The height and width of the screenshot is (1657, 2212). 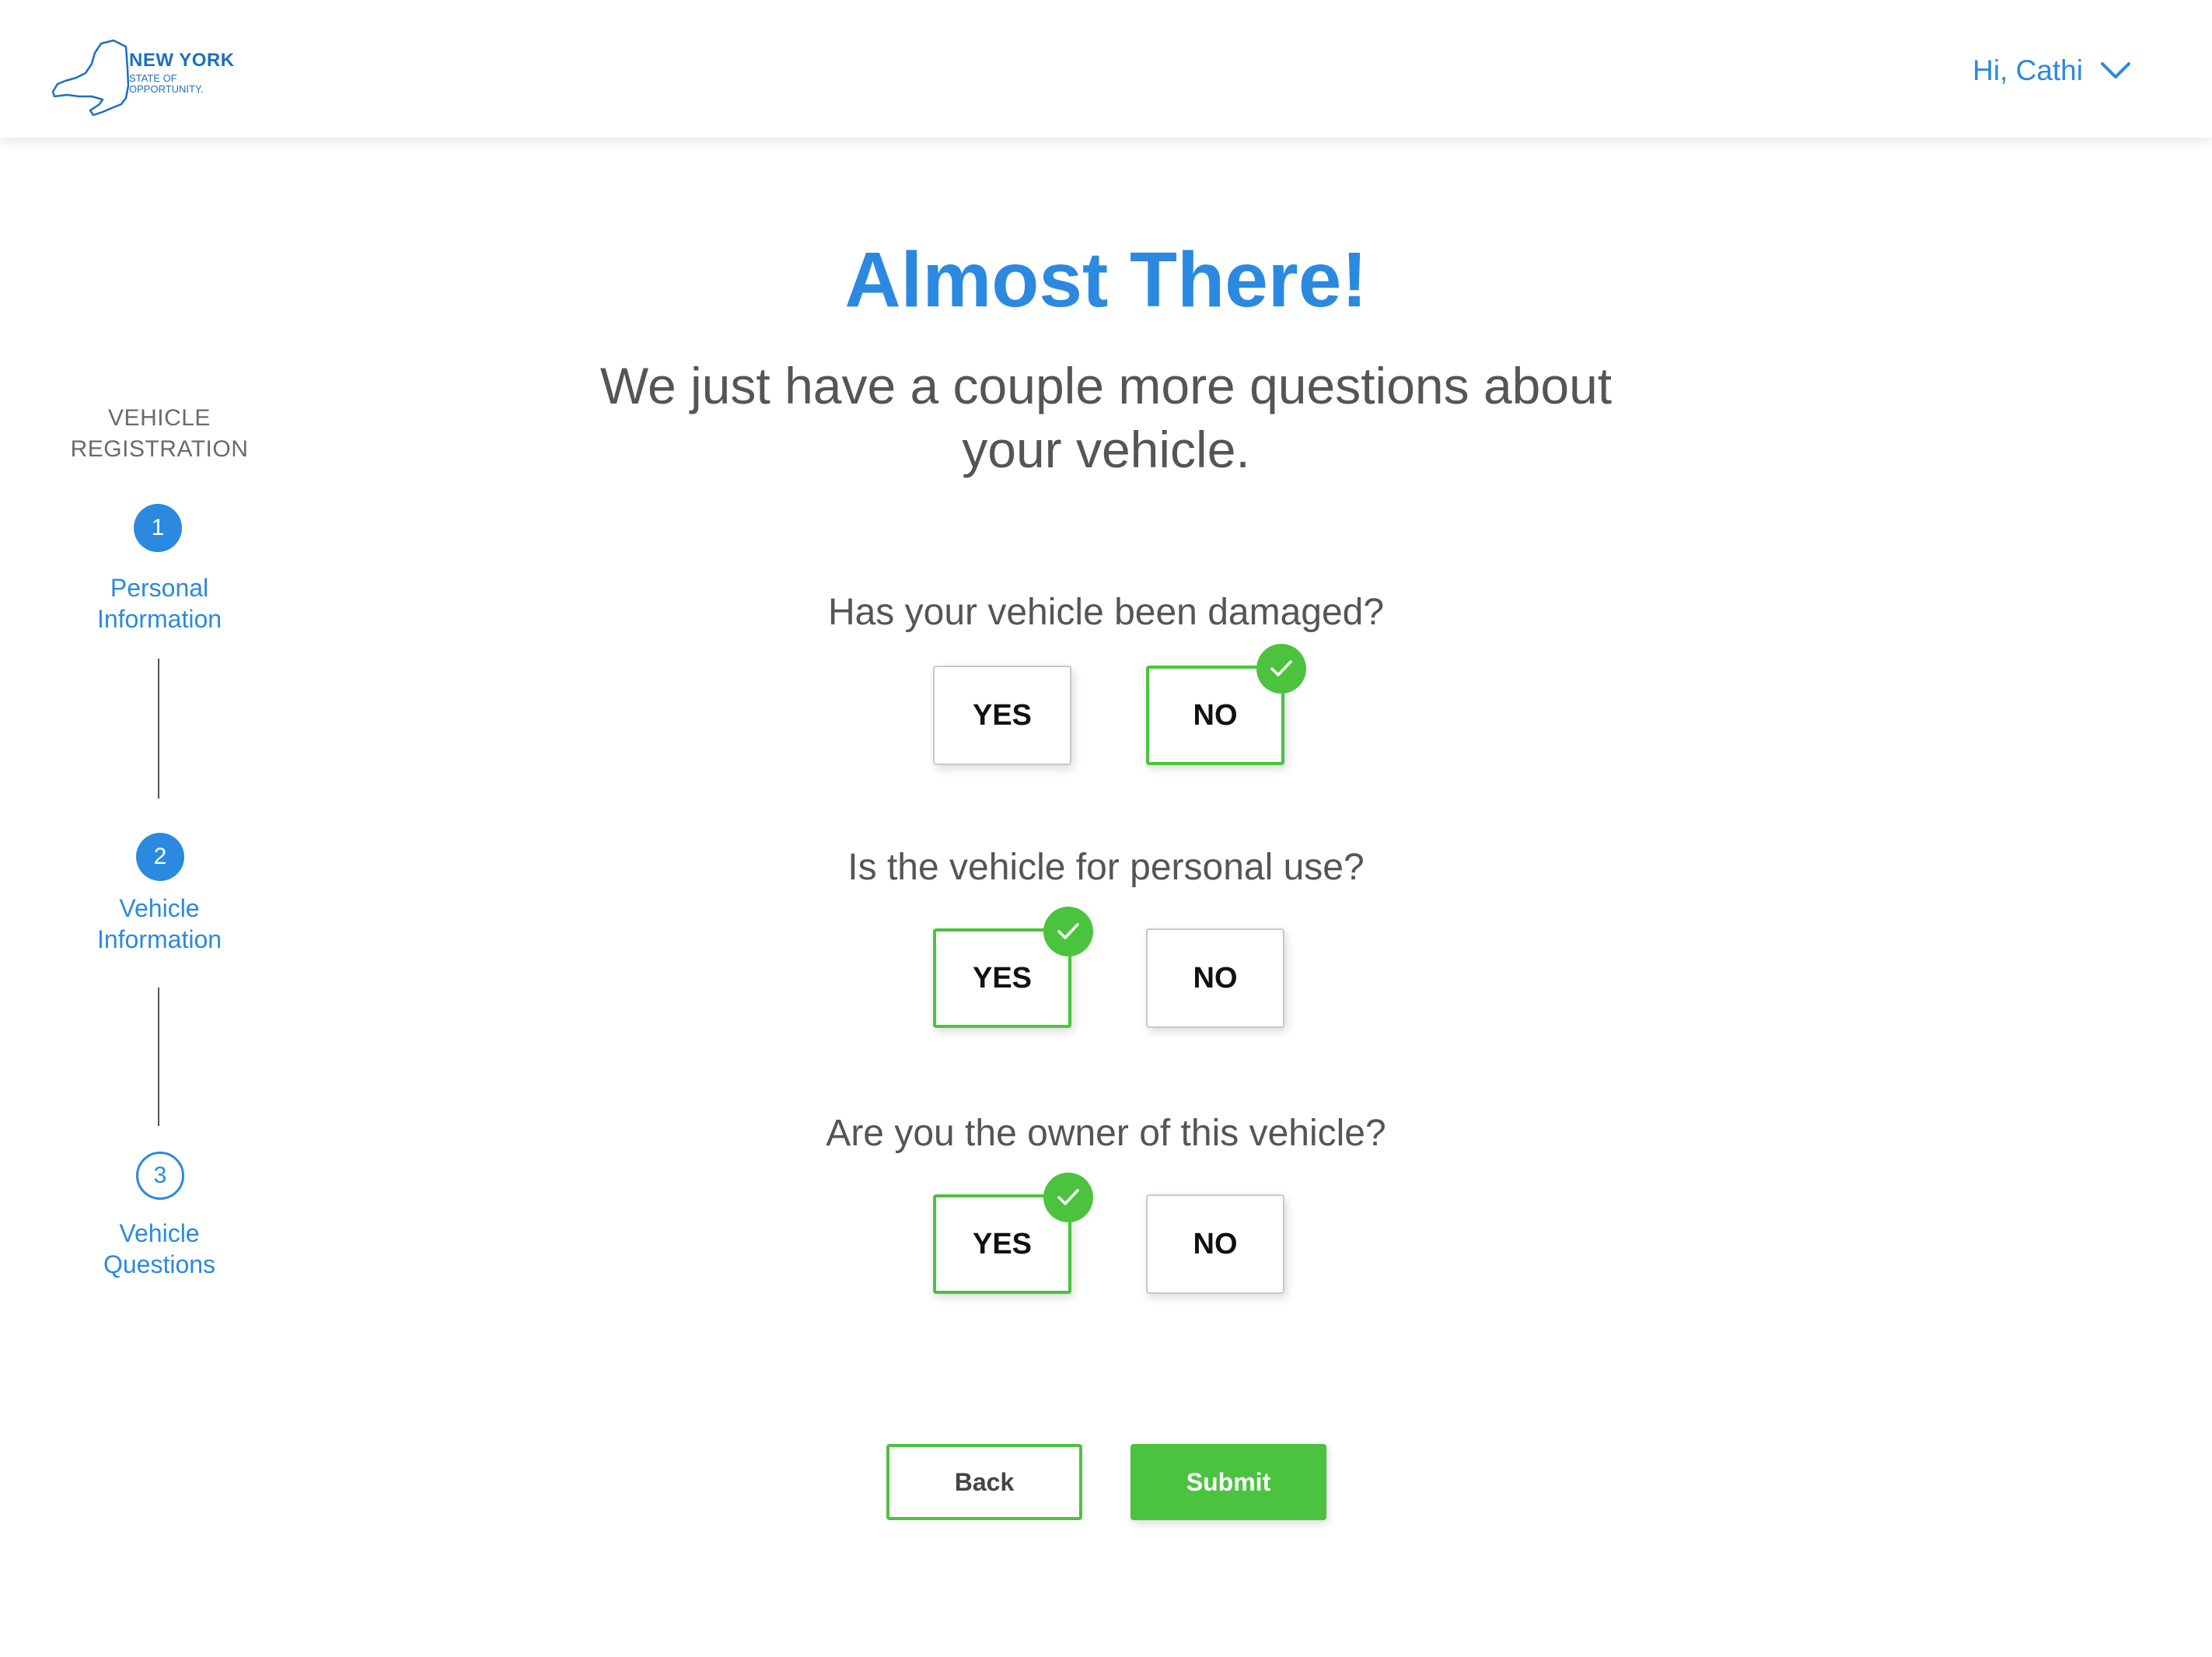 I want to click on question-owner: Are you the owner of this vehicle?, so click(x=1106, y=1134).